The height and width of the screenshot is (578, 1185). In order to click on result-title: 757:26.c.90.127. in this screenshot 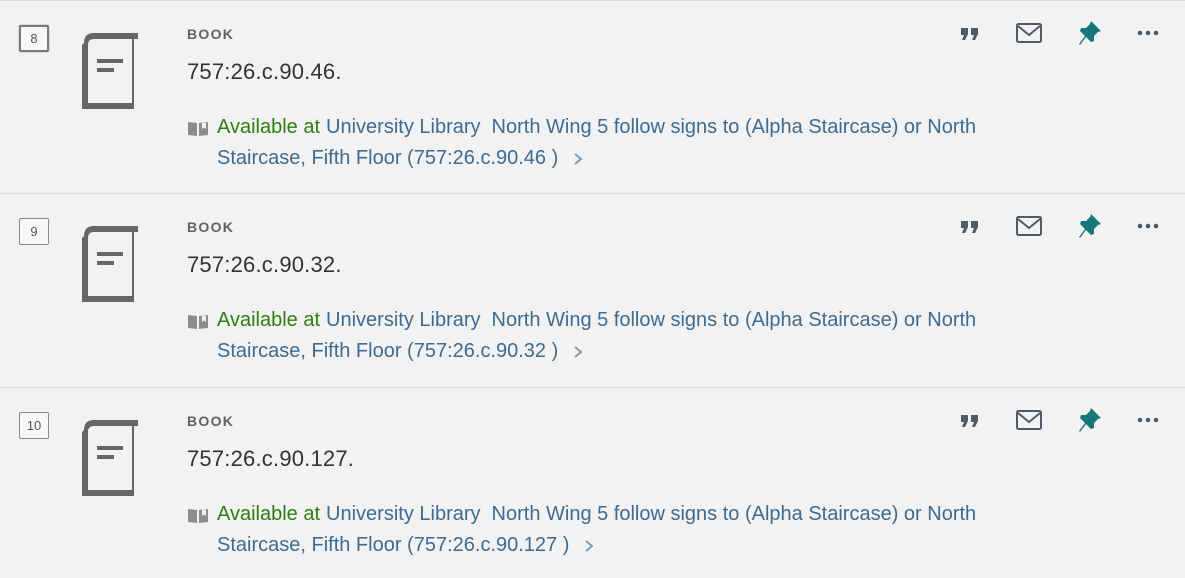, I will do `click(270, 459)`.